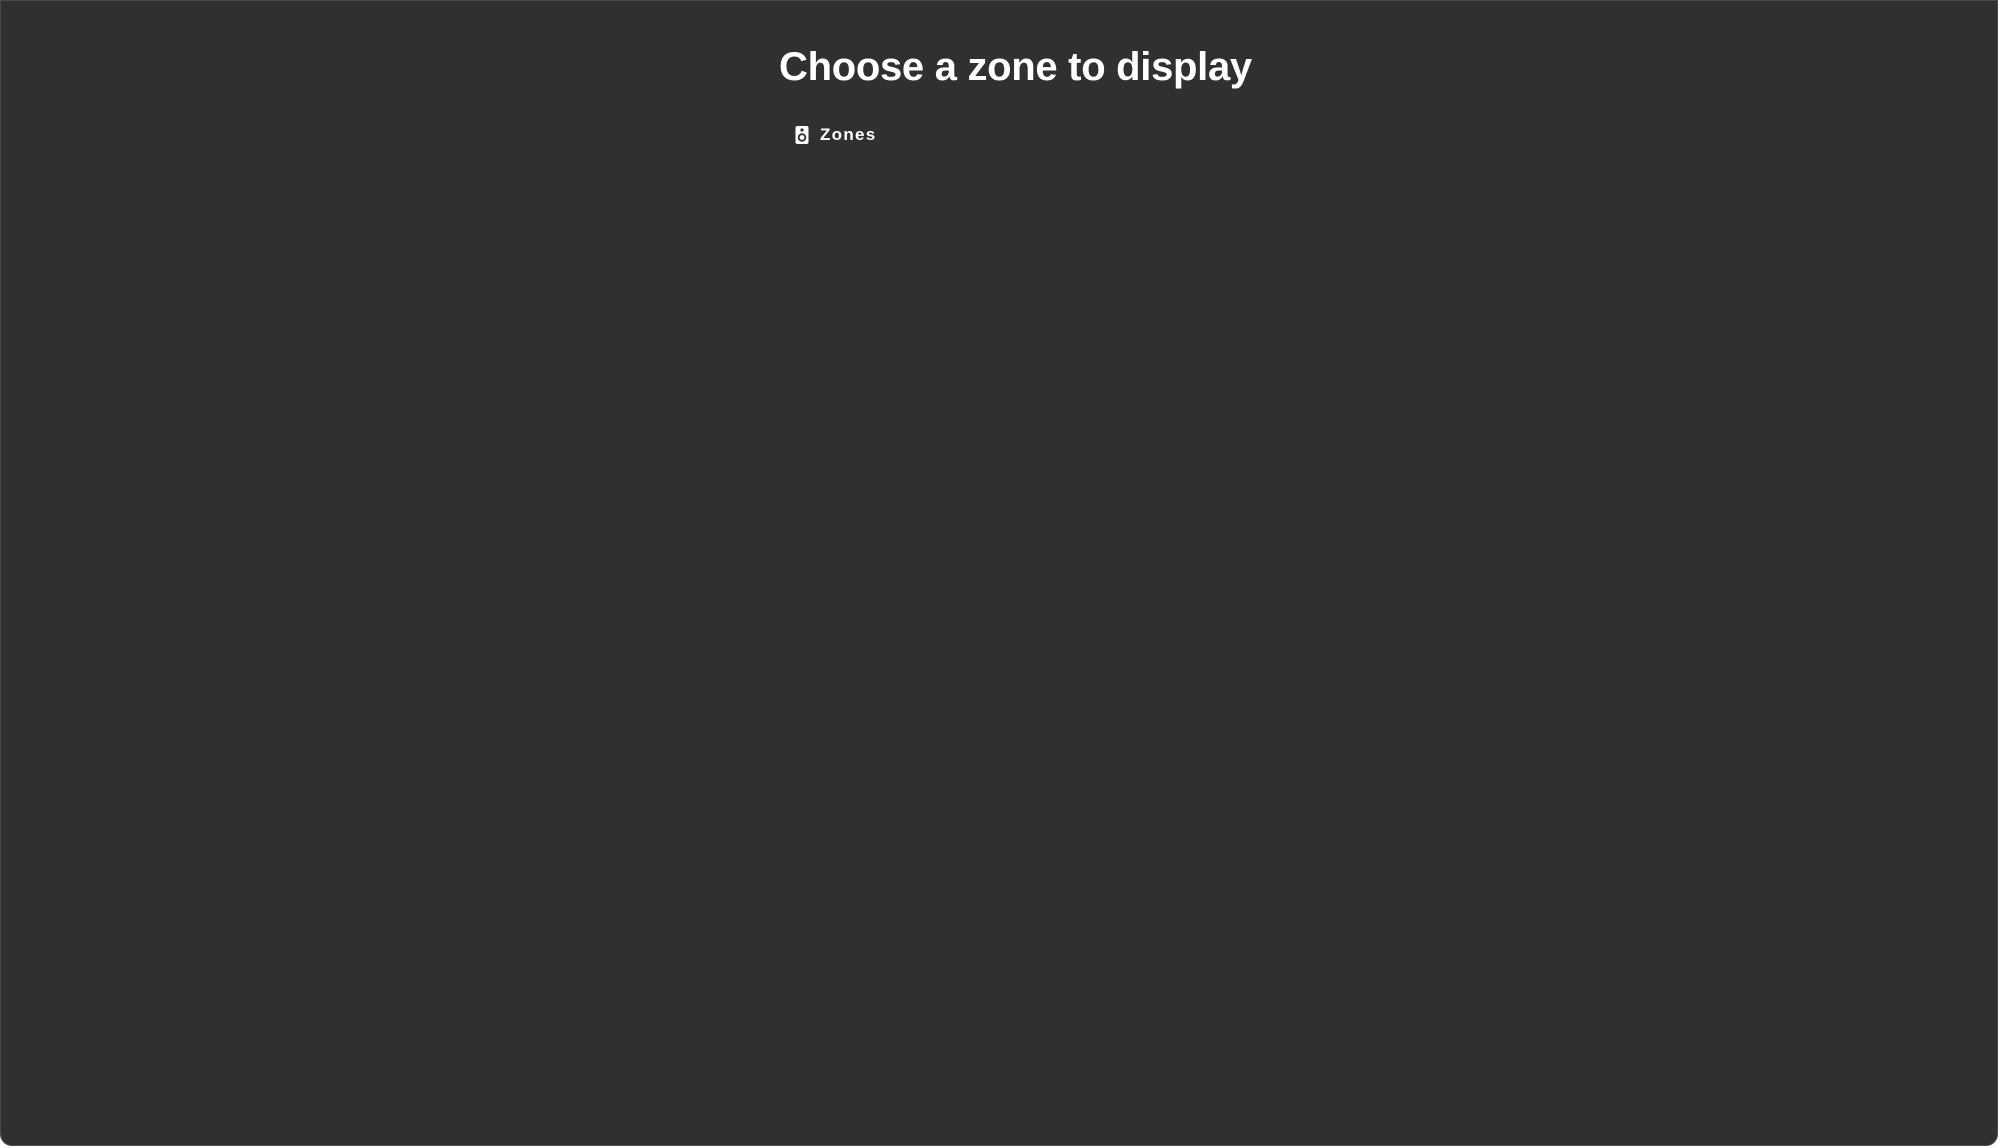 Image resolution: width=2000 pixels, height=1148 pixels. Describe the element at coordinates (802, 135) in the screenshot. I see `speaker-icon` at that location.